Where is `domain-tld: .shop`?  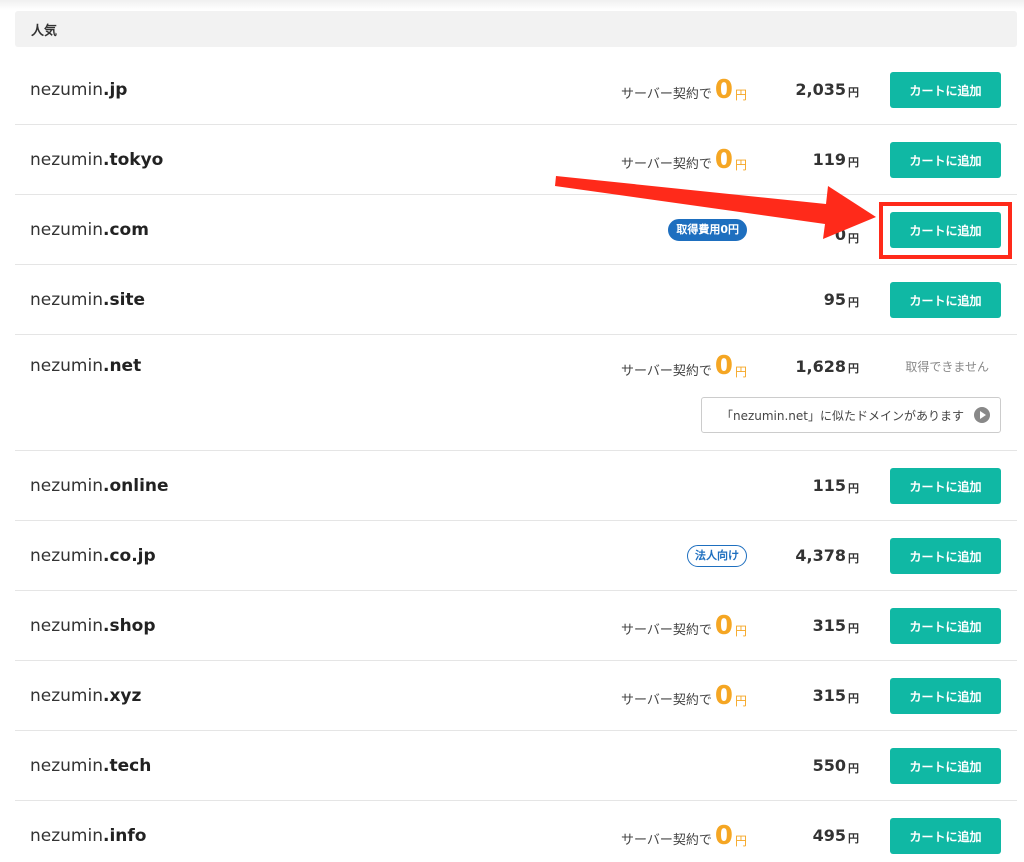
domain-tld: .shop is located at coordinates (129, 625).